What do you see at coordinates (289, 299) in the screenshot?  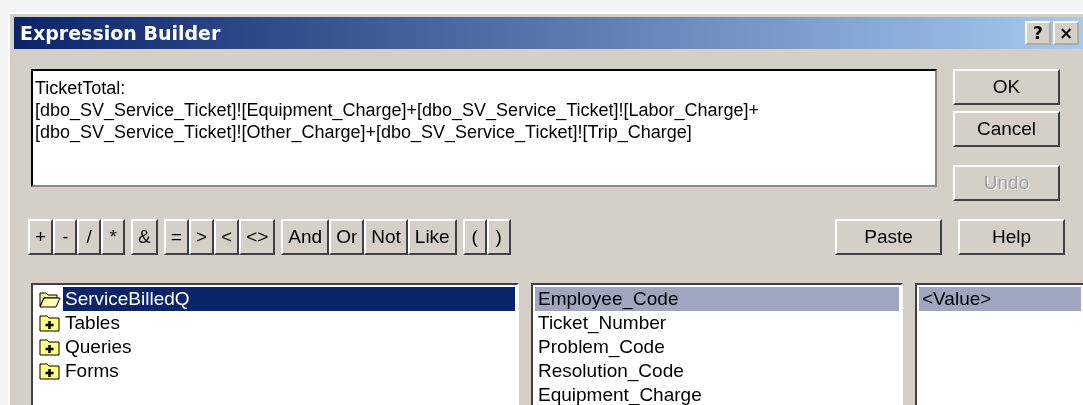 I see `tree-item: ServiceBilledQ` at bounding box center [289, 299].